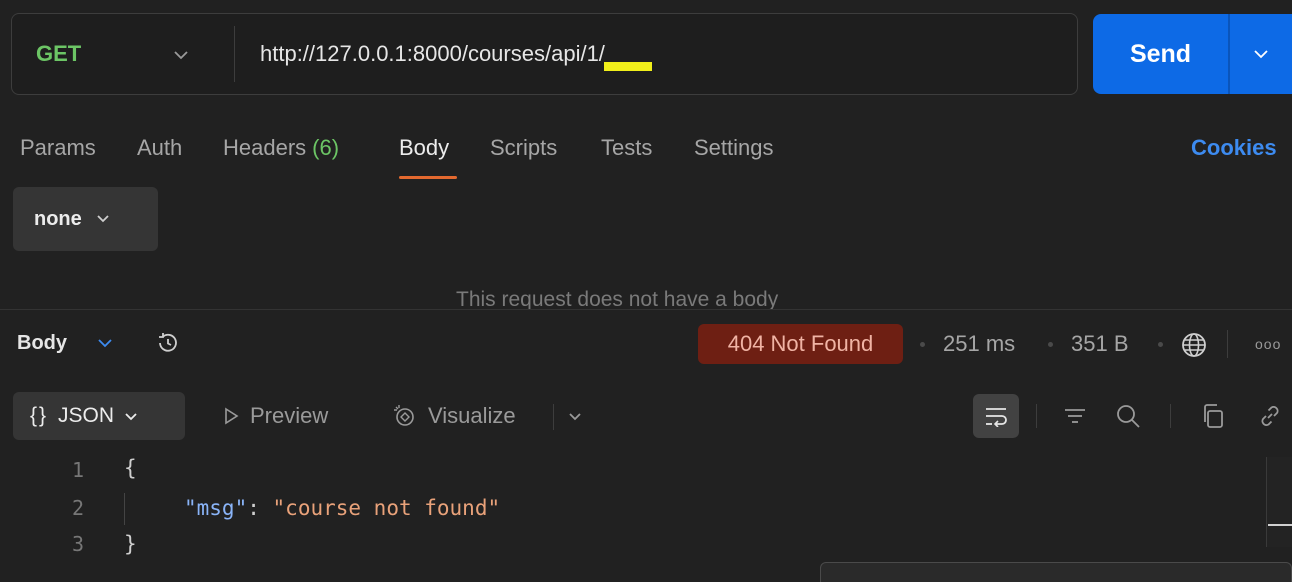 The image size is (1292, 582). Describe the element at coordinates (734, 148) in the screenshot. I see `tab-settings: Settings` at that location.